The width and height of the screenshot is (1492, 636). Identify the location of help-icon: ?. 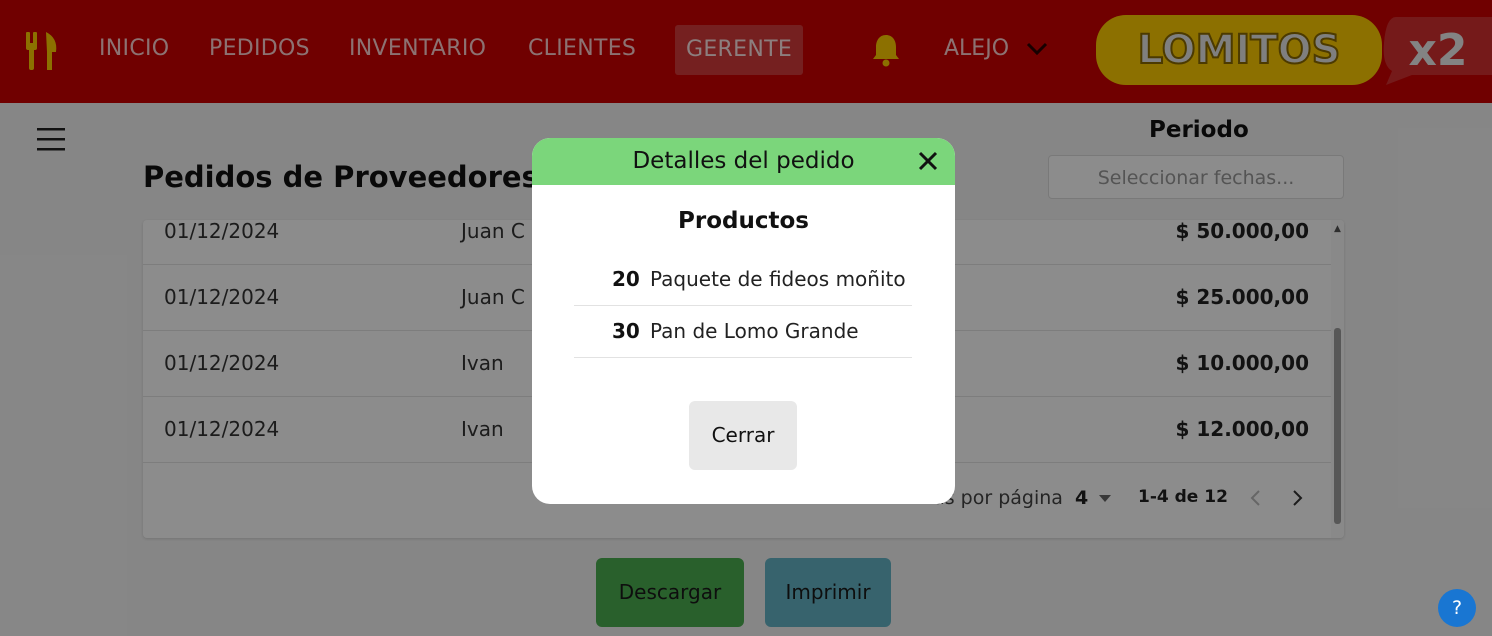
(1457, 608).